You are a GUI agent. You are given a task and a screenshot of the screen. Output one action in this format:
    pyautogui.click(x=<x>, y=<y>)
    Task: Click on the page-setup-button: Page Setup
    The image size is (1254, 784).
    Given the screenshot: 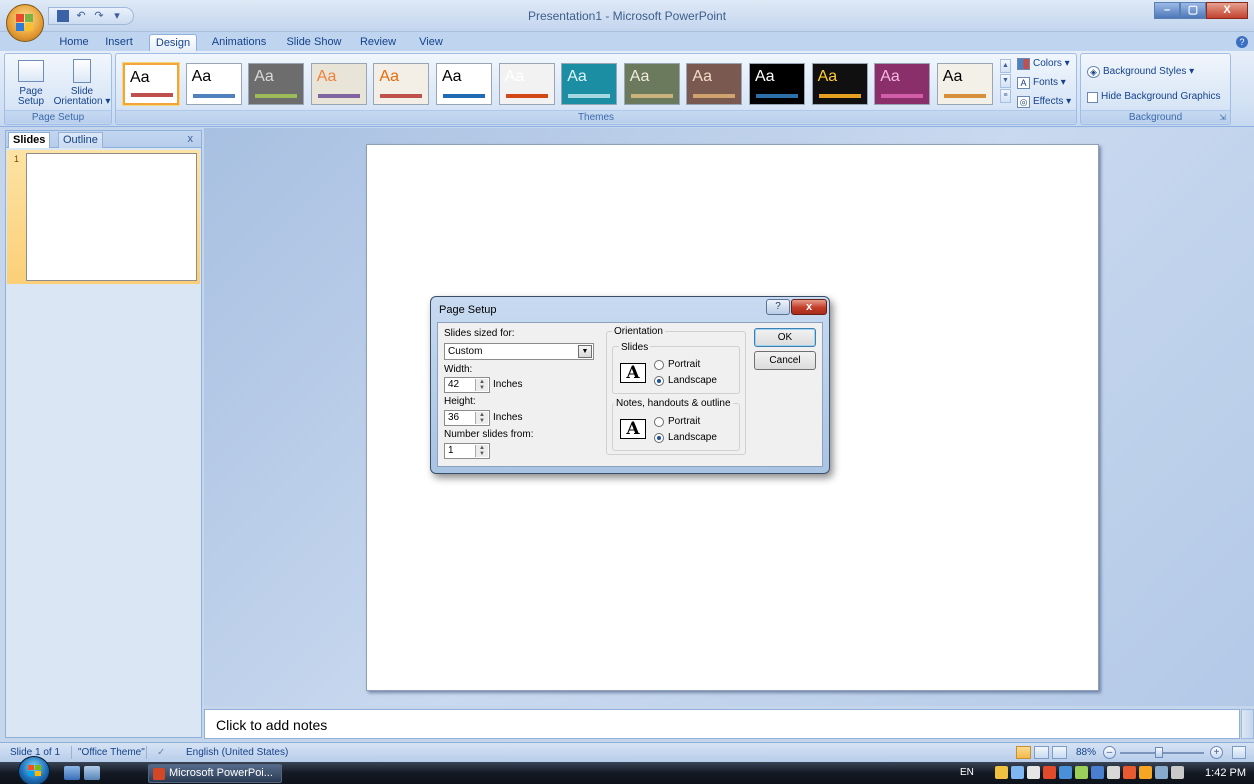 What is the action you would take?
    pyautogui.click(x=31, y=81)
    